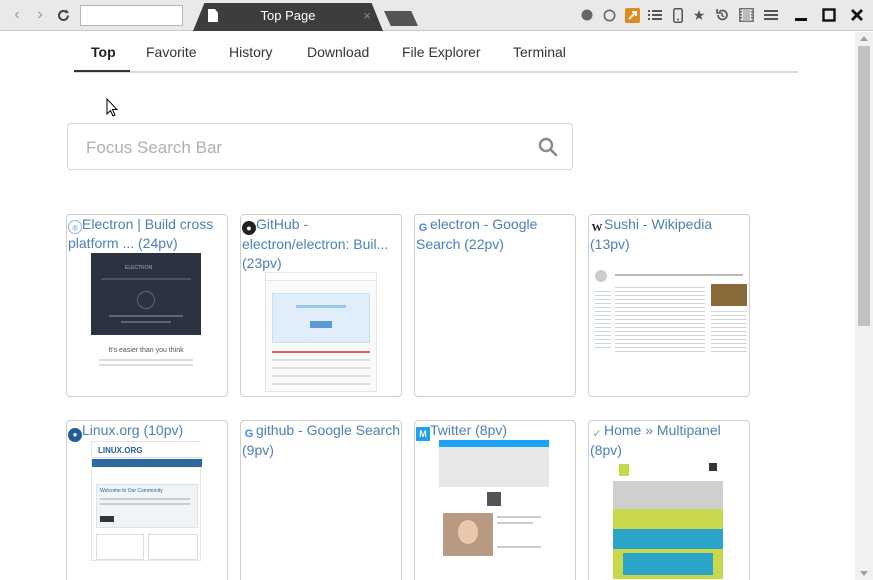 This screenshot has height=580, width=873. I want to click on active-tab-indicator, so click(102, 71).